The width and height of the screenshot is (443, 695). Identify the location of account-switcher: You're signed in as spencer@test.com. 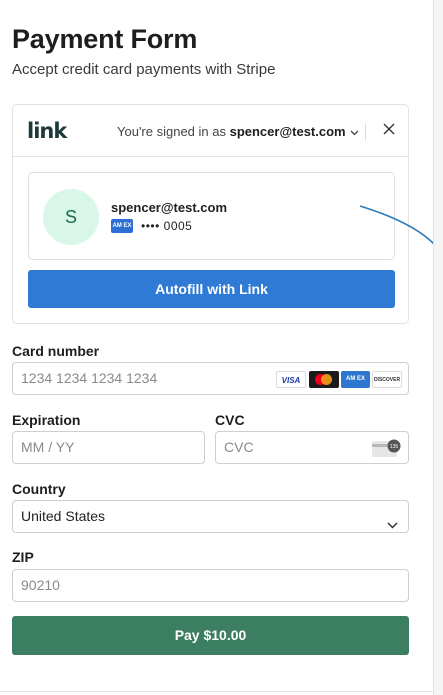
(238, 131).